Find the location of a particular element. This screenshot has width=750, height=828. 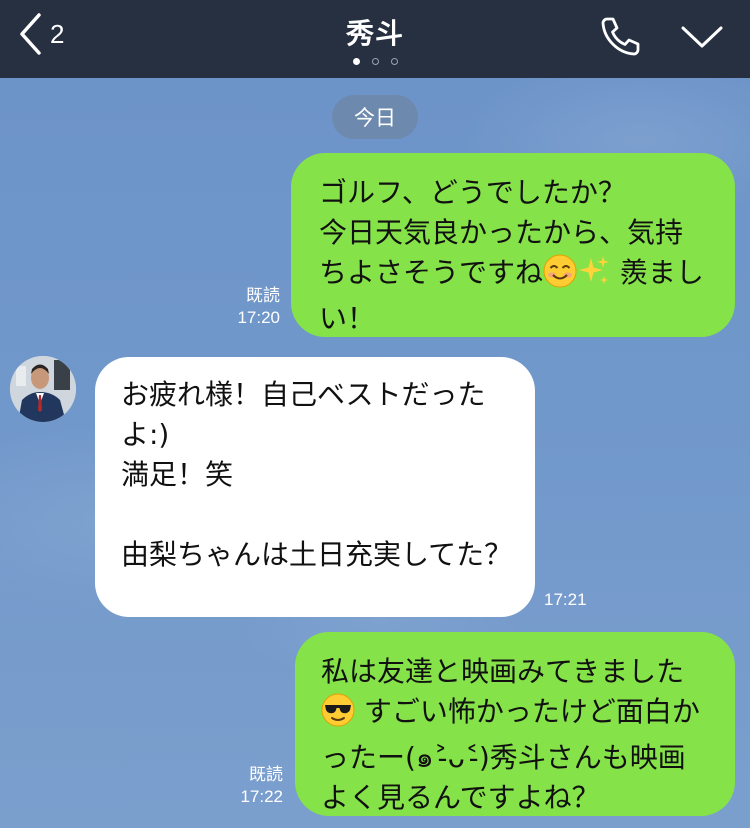

message-meta: 既読 17:22 is located at coordinates (254, 786).